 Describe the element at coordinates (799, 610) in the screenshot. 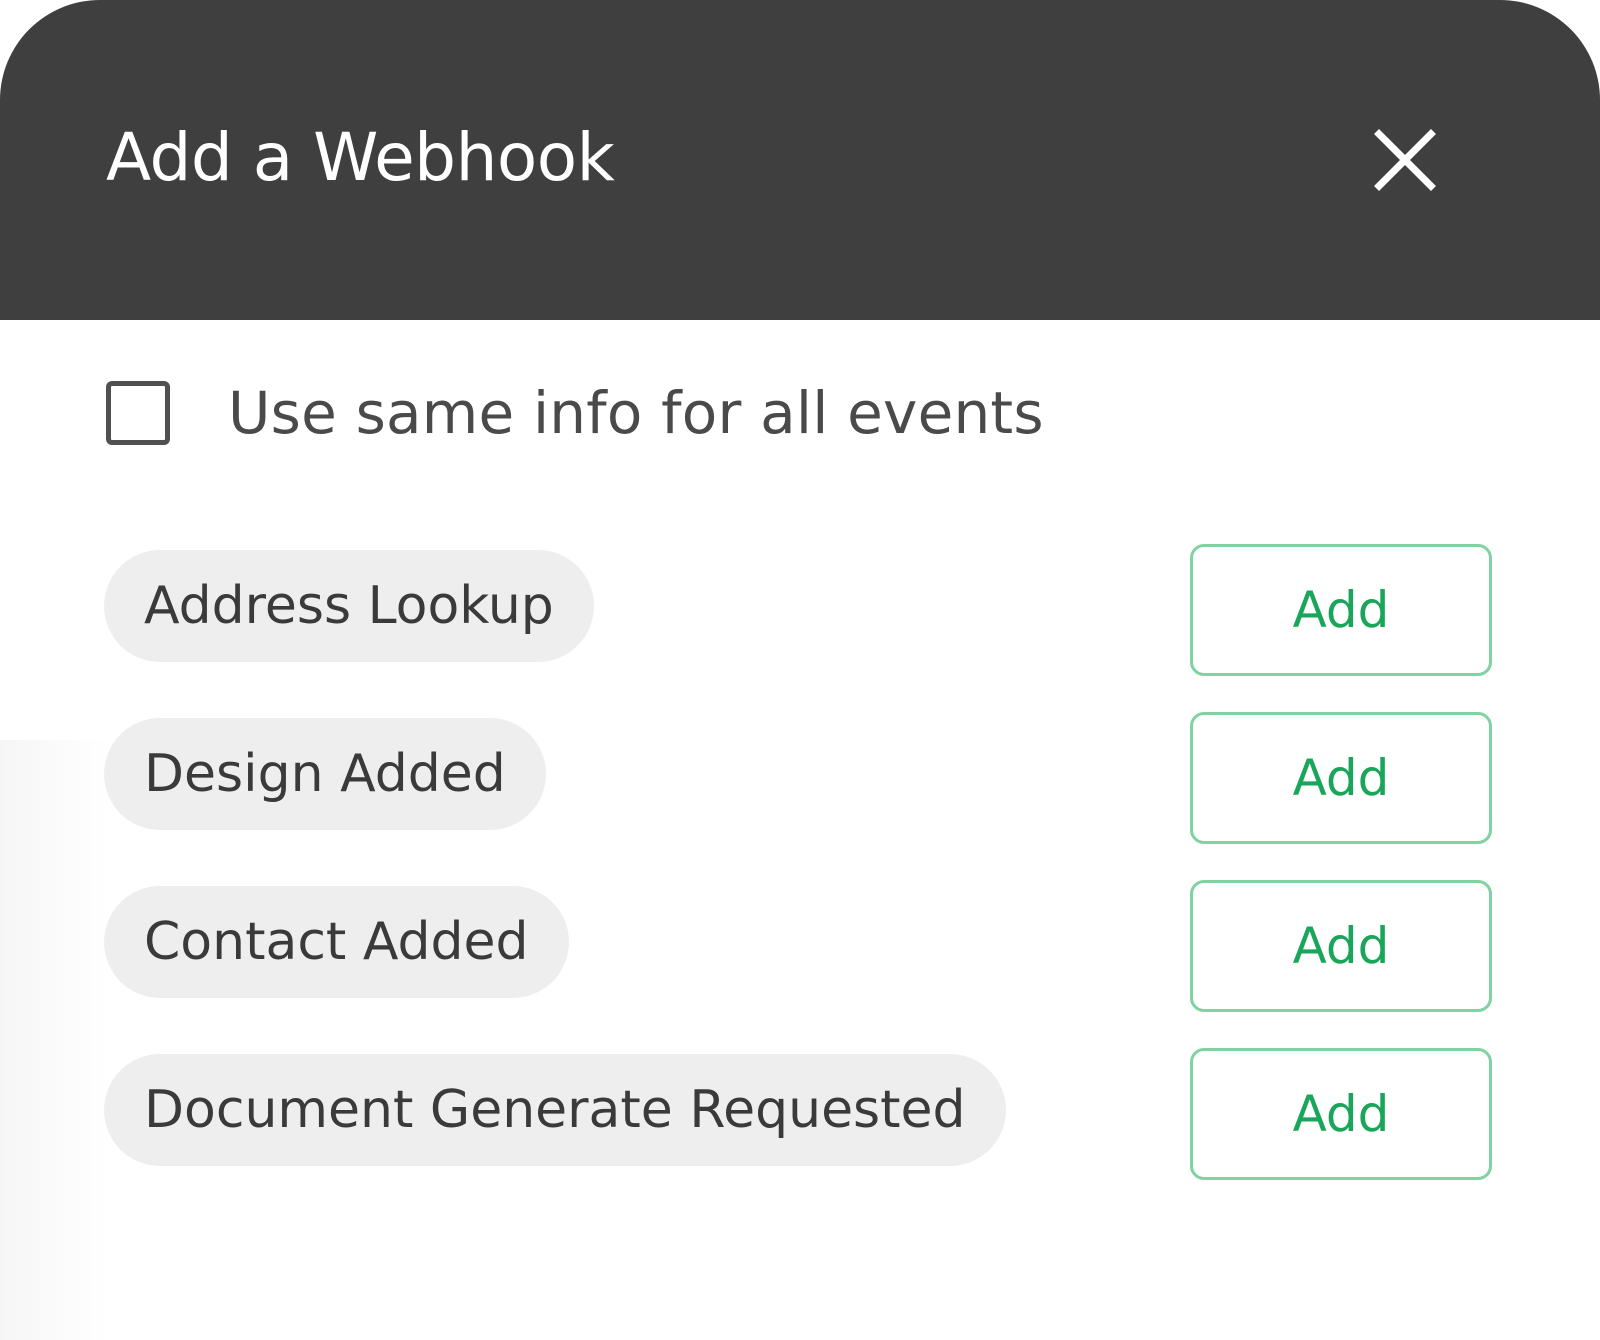

I see `event-row-address-lookup: Address Lookup Add` at that location.